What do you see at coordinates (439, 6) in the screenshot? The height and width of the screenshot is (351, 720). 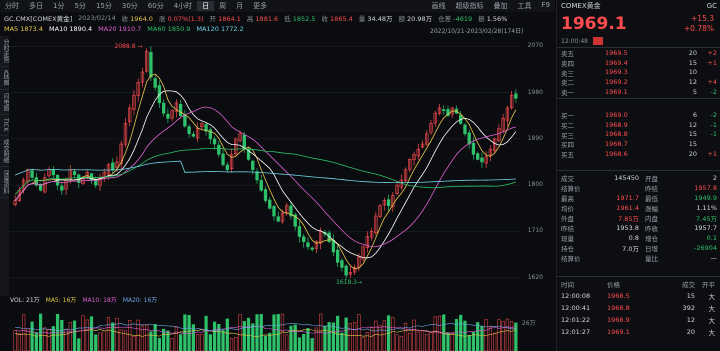 I see `tool-tab-0: 画线` at bounding box center [439, 6].